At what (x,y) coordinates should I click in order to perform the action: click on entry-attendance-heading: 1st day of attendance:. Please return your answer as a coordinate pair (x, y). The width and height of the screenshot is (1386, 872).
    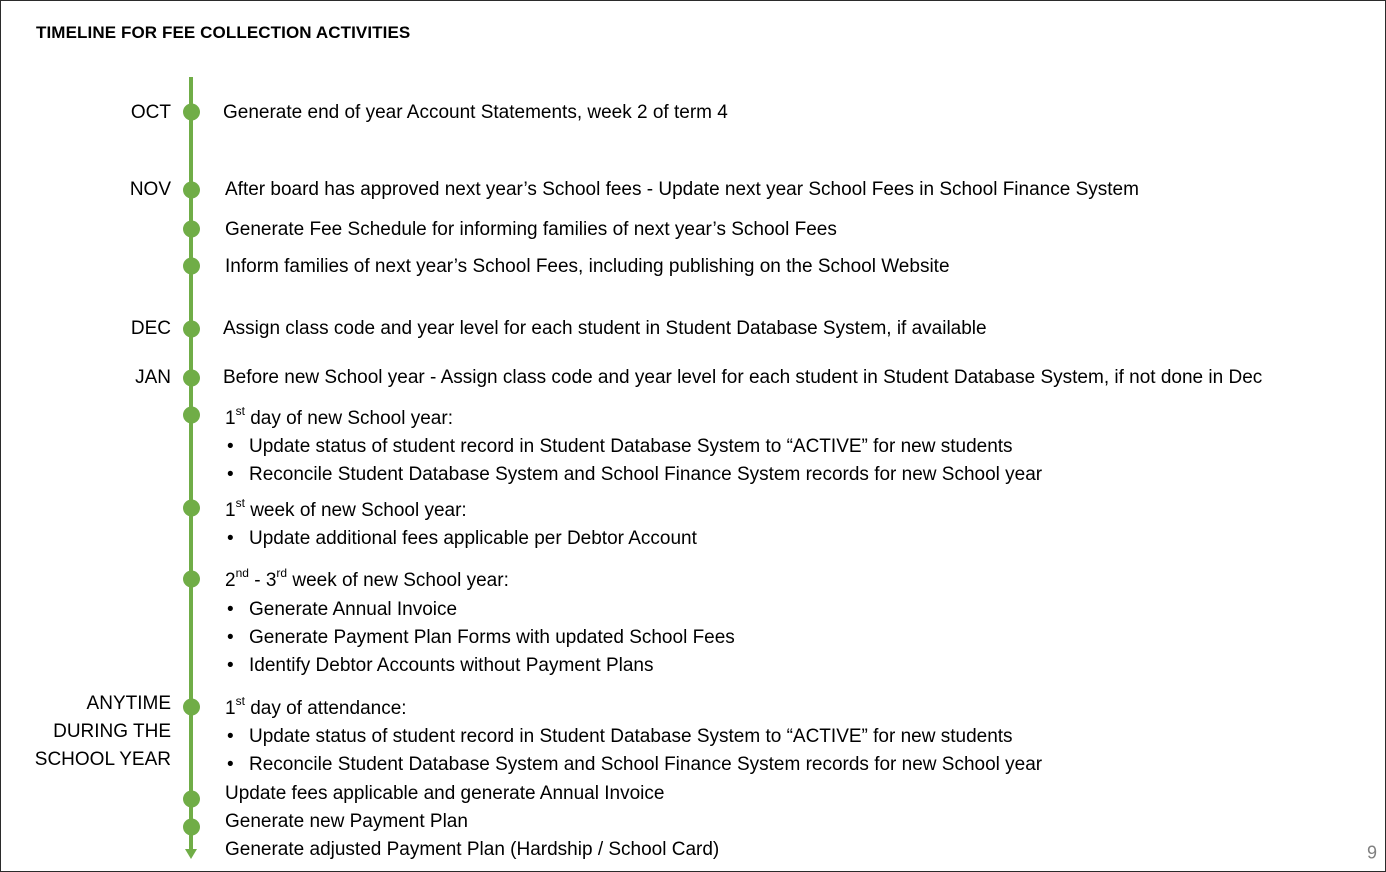
    Looking at the image, I should click on (316, 709).